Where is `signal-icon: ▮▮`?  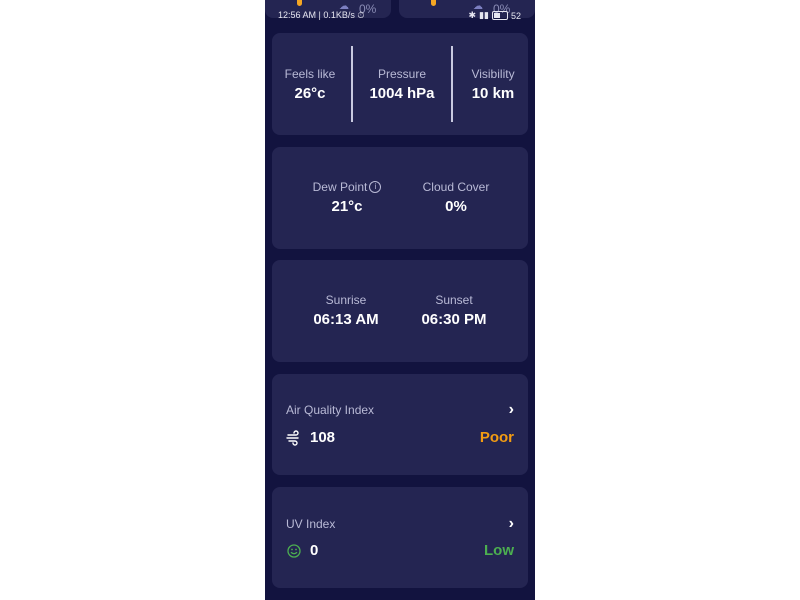 signal-icon: ▮▮ is located at coordinates (484, 15).